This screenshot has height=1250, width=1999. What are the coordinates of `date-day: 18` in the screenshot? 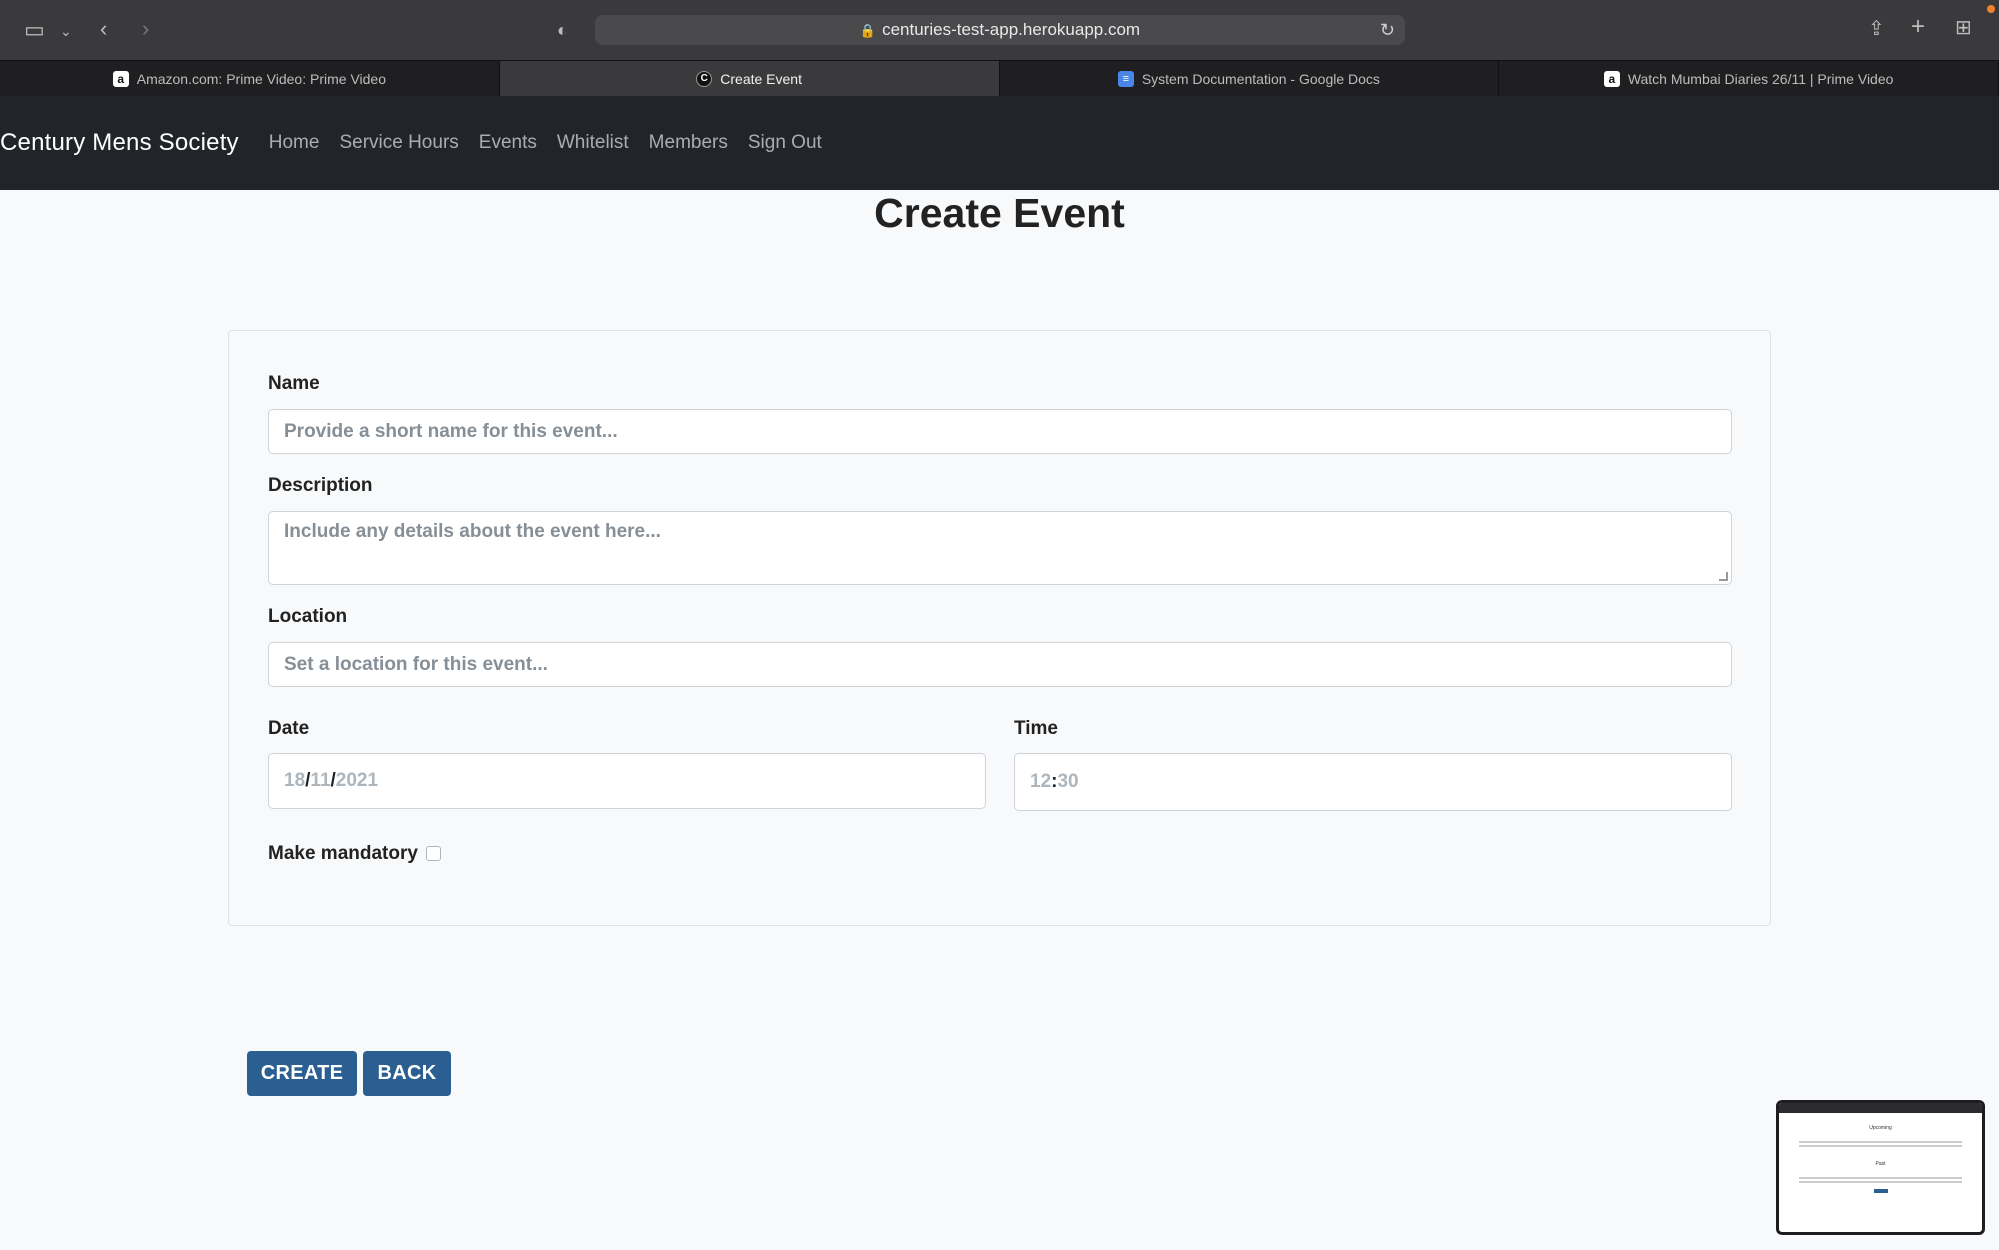 It's located at (294, 781).